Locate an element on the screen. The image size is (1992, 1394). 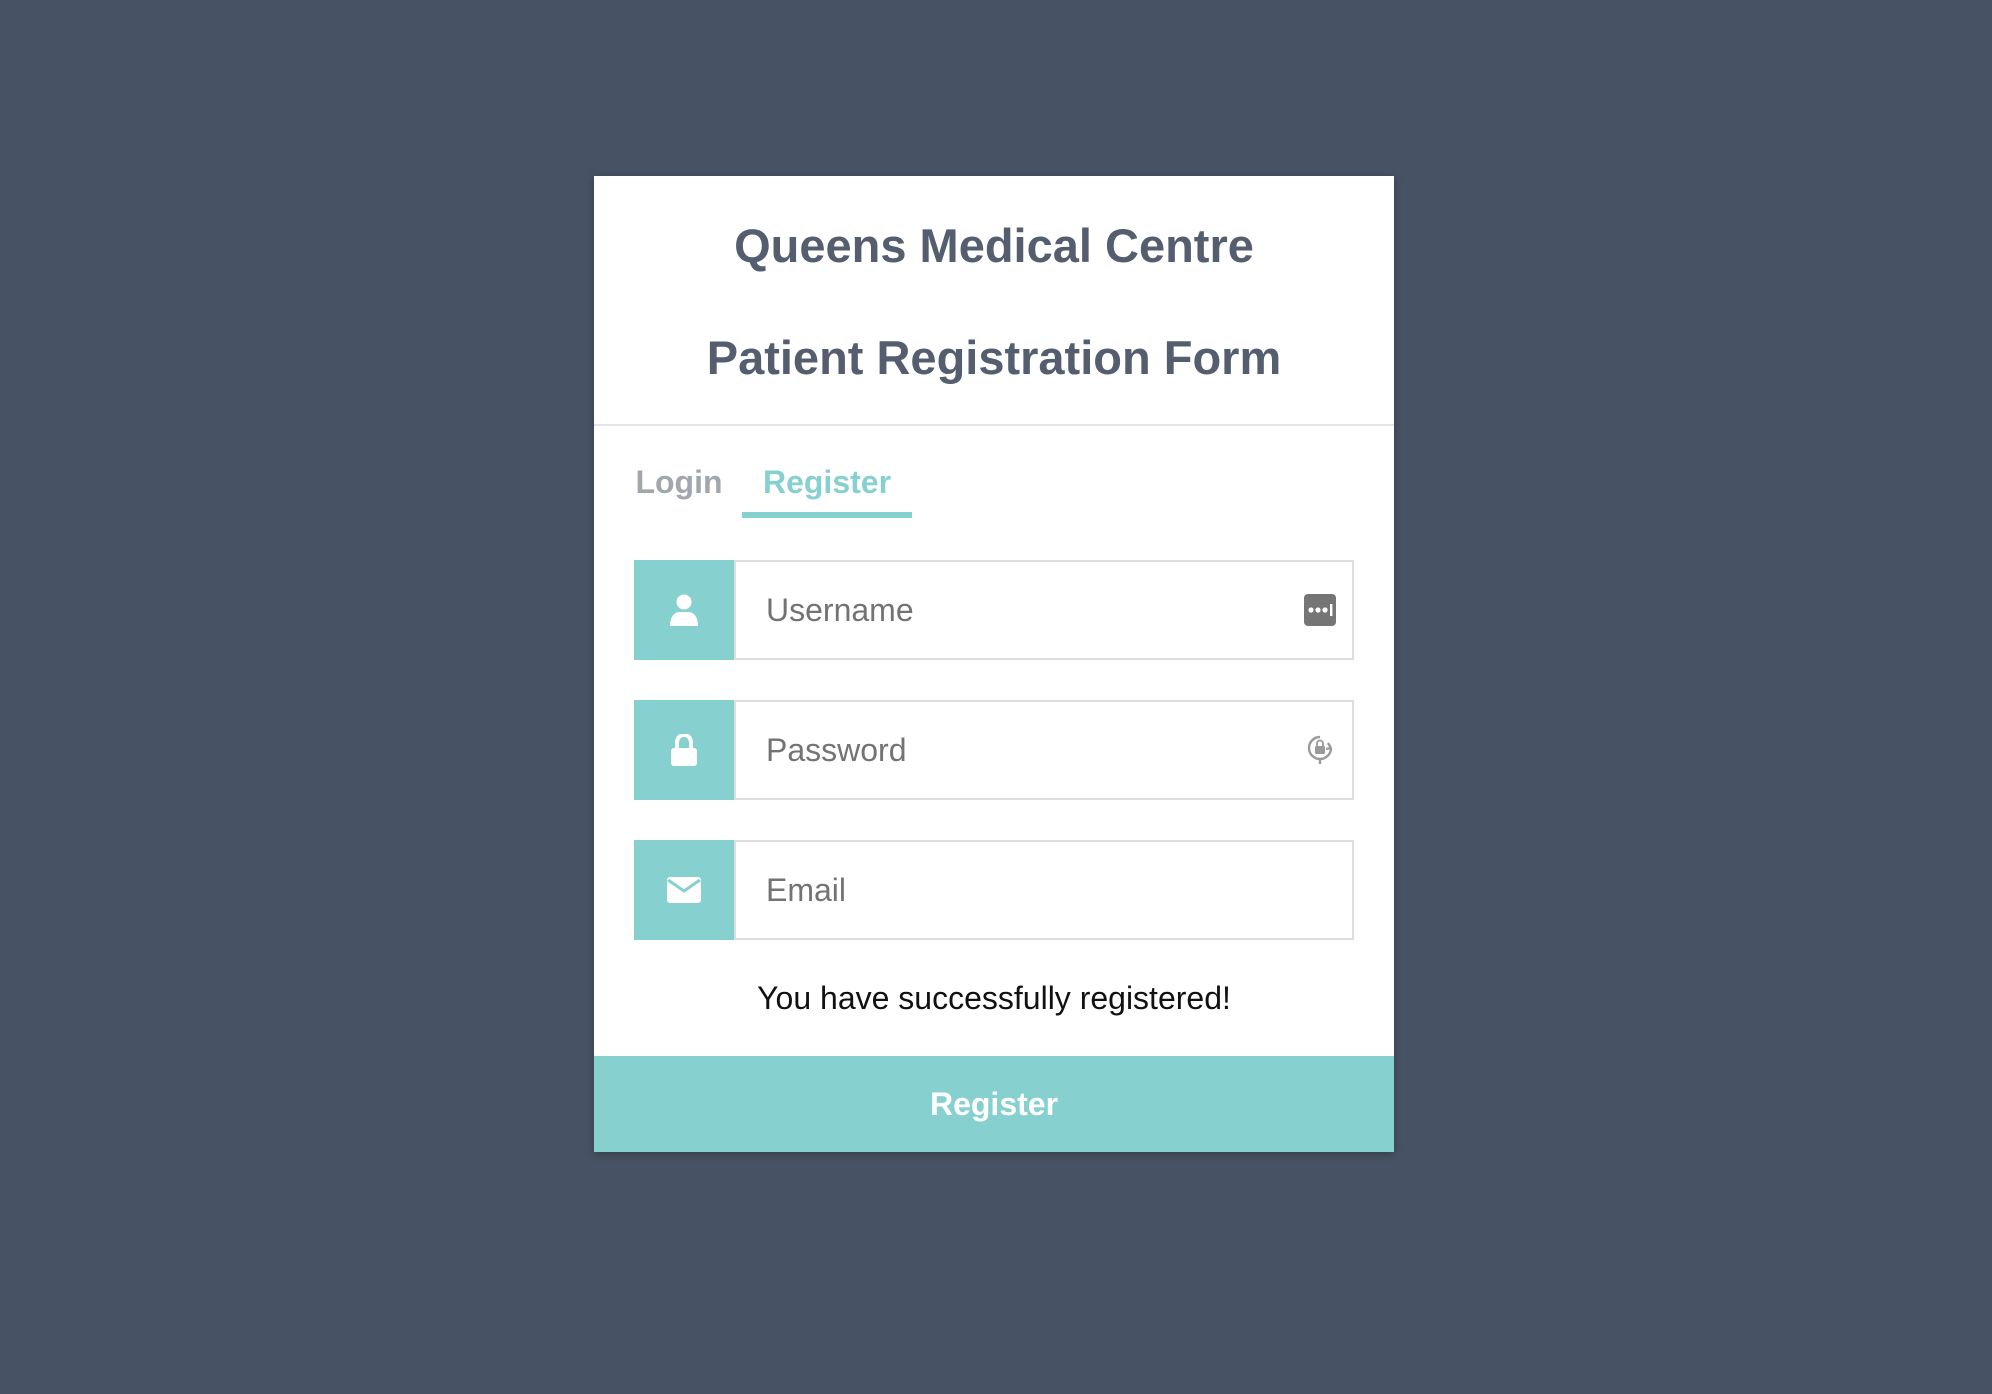
tab-register: Register is located at coordinates (827, 486).